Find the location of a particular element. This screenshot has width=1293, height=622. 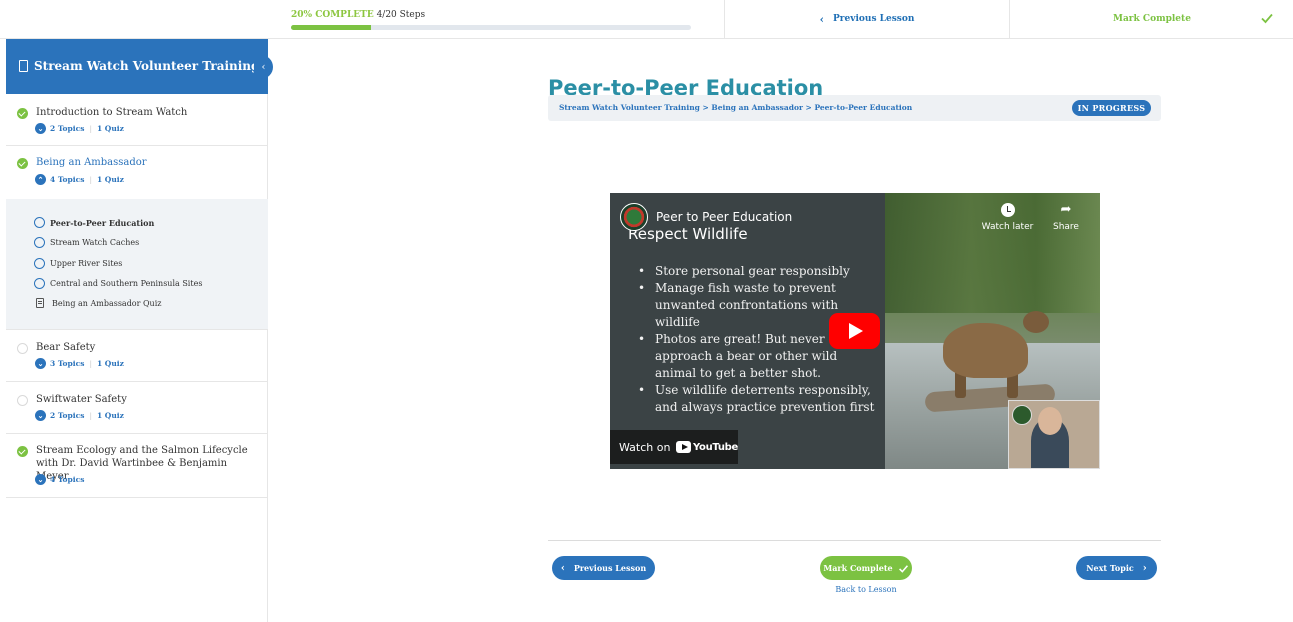

presenter-face is located at coordinates (1050, 421).